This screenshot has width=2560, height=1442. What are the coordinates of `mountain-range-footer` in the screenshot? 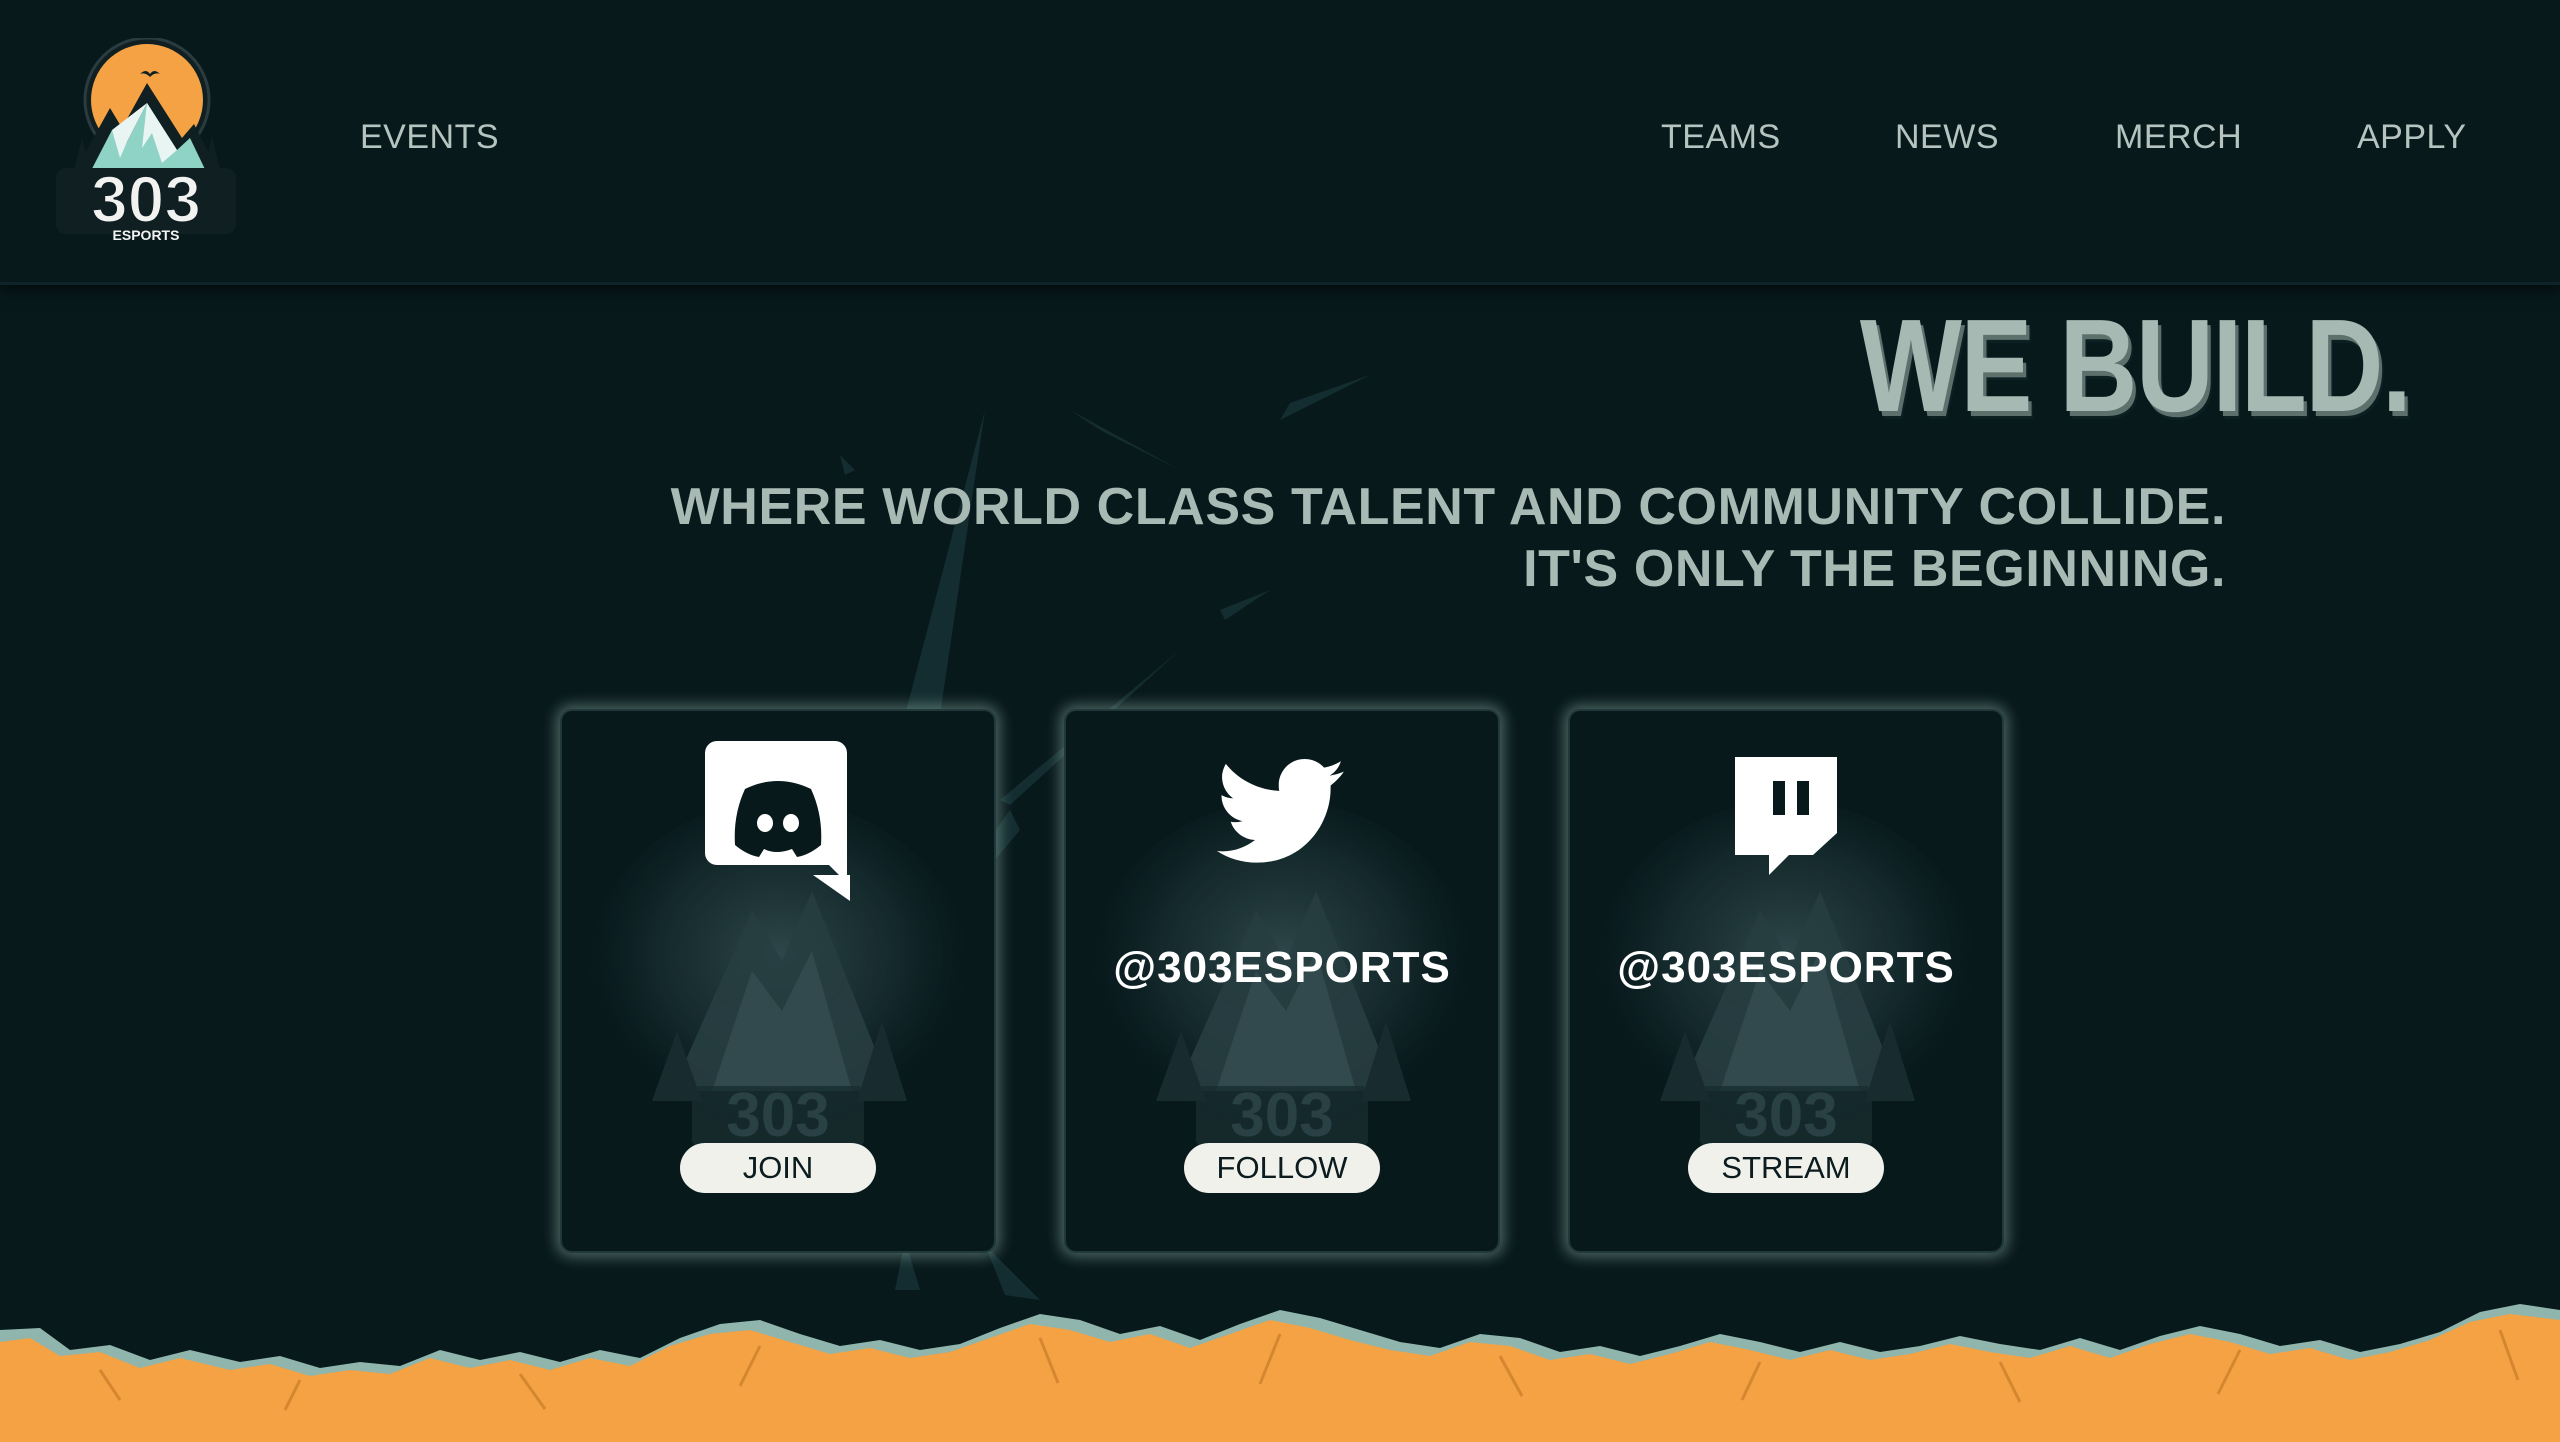 It's located at (1280, 1373).